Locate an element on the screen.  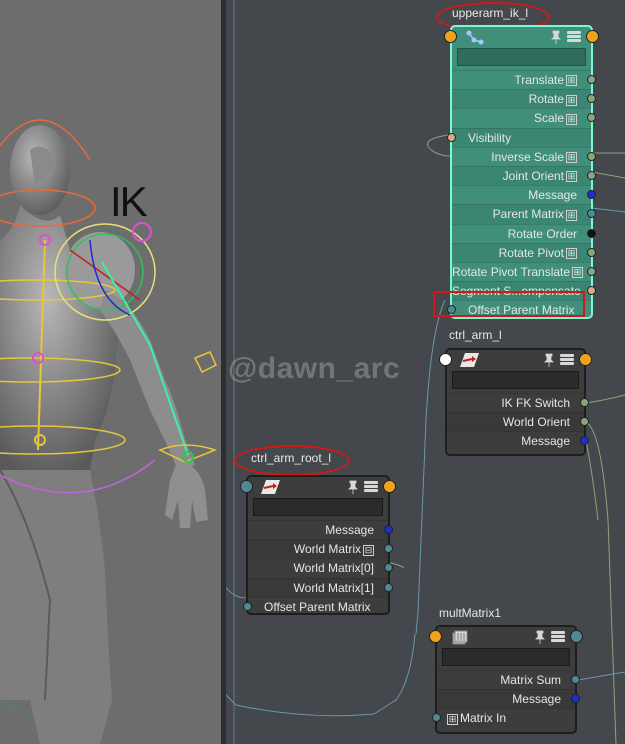
ctrl-arm-node: IK FK Switch World Orient Message is located at coordinates (515, 402).